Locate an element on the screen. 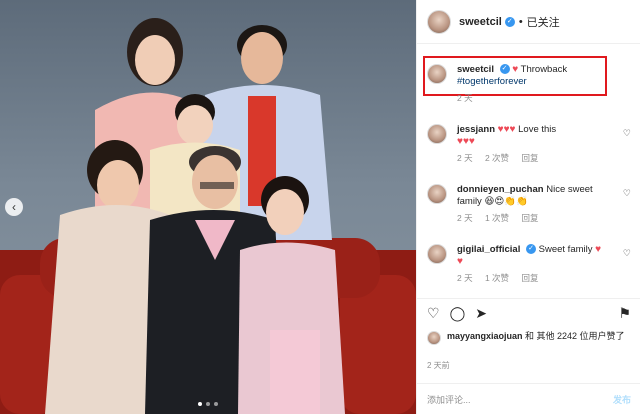 The width and height of the screenshot is (640, 414). liked-by-user: mayyangxiaojuan is located at coordinates (485, 336).